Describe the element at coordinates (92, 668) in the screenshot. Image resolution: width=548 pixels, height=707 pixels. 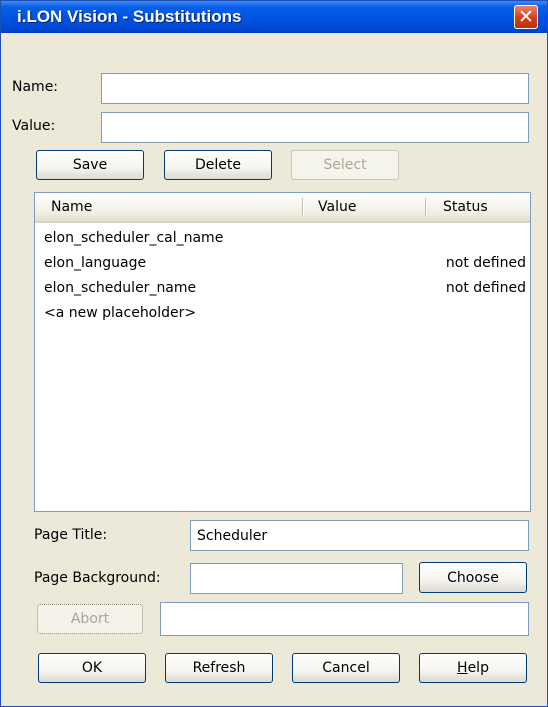
I see `ok-button: OK` at that location.